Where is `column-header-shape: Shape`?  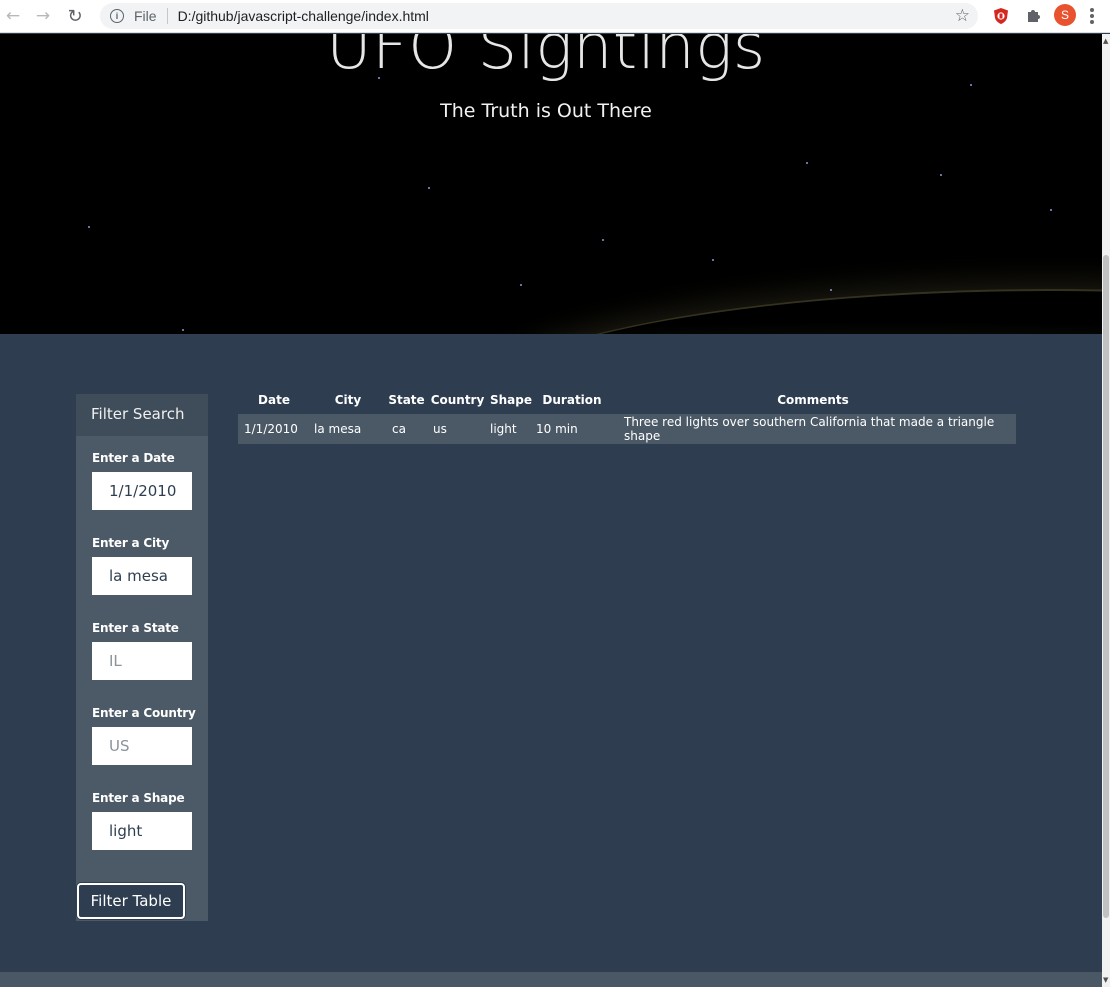 column-header-shape: Shape is located at coordinates (510, 400).